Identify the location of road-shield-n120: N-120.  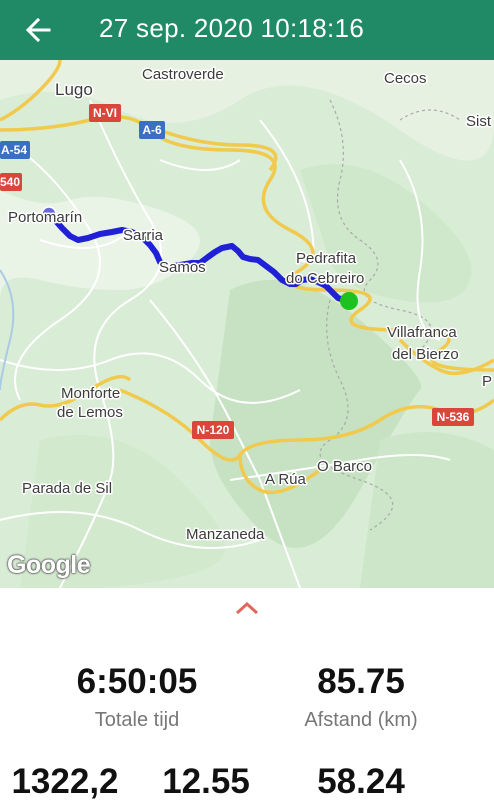
(213, 430).